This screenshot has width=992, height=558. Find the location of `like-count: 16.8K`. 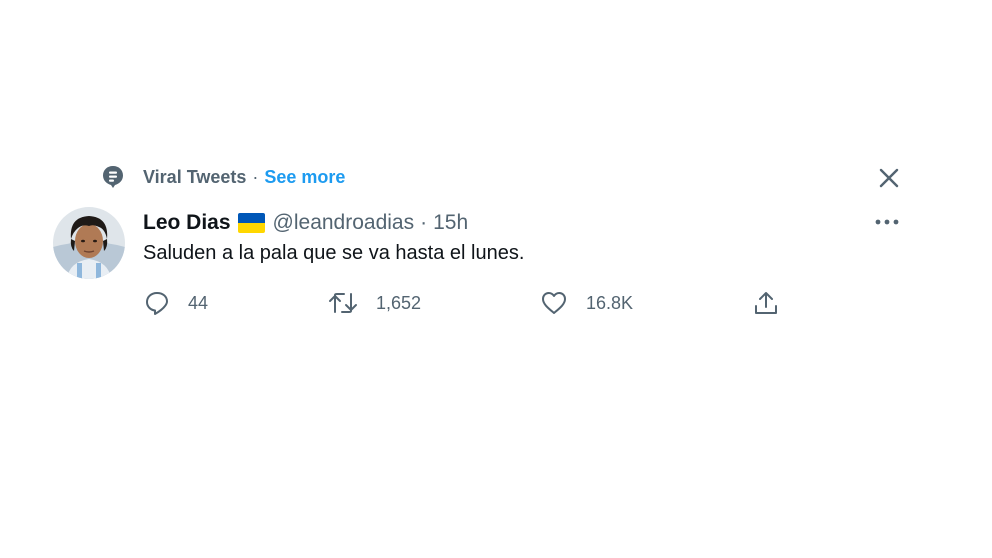

like-count: 16.8K is located at coordinates (610, 302).